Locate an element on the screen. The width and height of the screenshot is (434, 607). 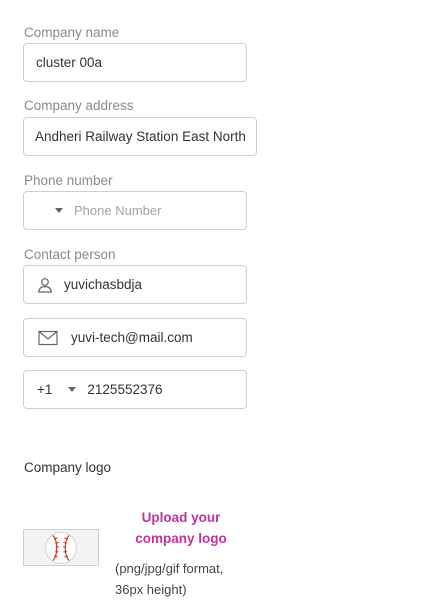
contact-phone-value: 2125552376 is located at coordinates (125, 389).